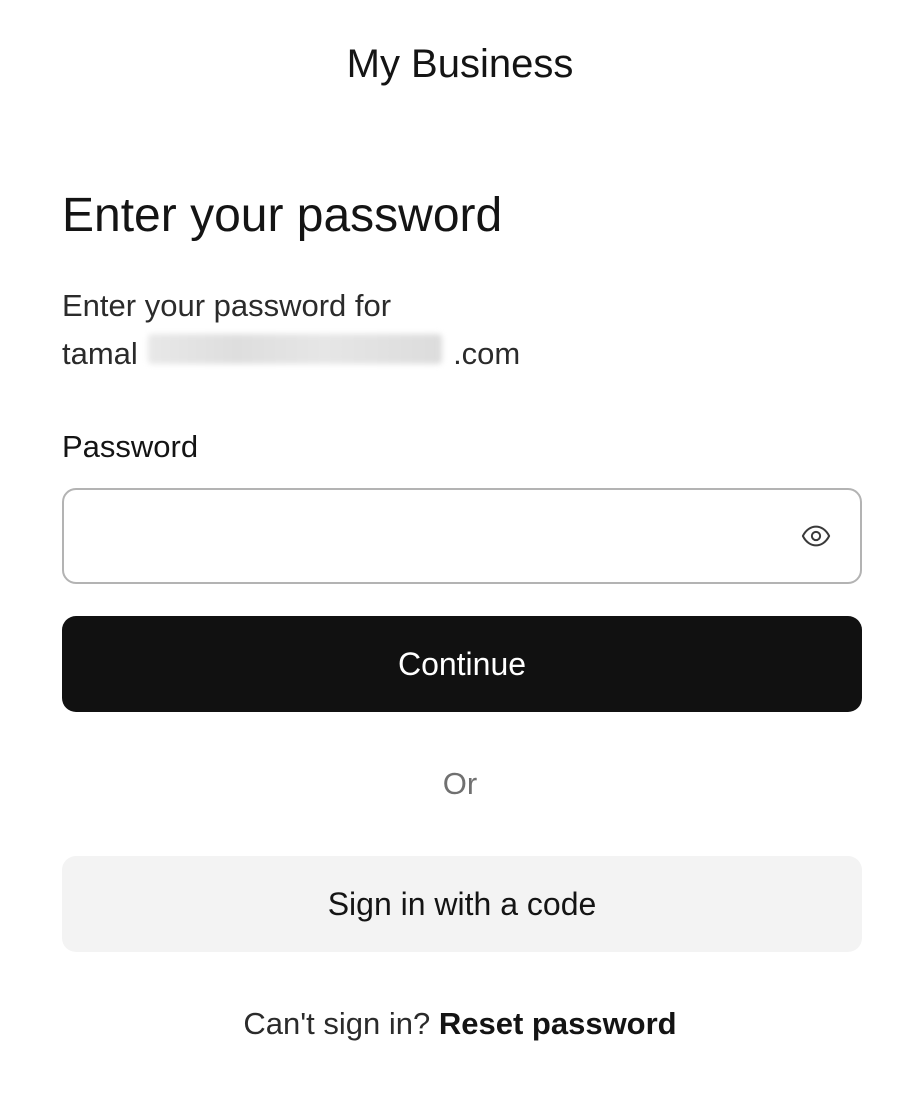 Image resolution: width=920 pixels, height=1094 pixels. Describe the element at coordinates (282, 215) in the screenshot. I see `page-title: Enter your password` at that location.